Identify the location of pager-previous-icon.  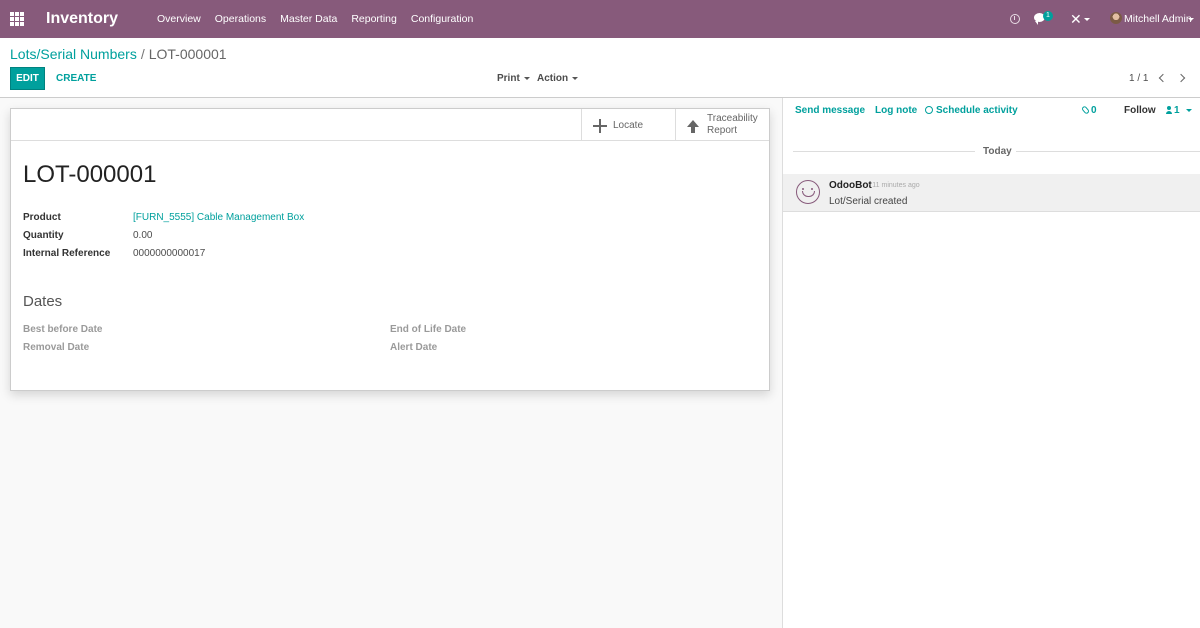
(1163, 78).